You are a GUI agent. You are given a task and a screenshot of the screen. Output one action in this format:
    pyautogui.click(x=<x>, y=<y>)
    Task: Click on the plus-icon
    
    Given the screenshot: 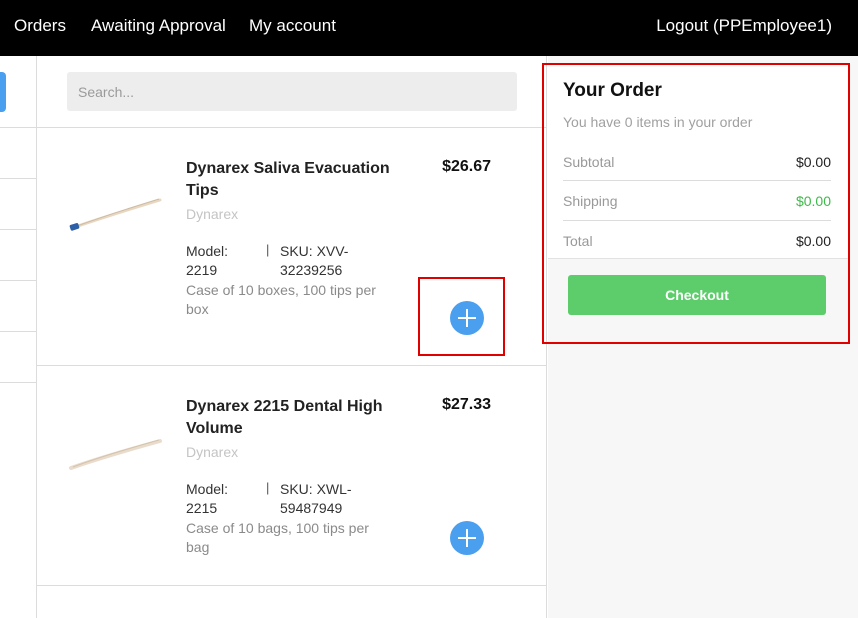 What is the action you would take?
    pyautogui.click(x=467, y=538)
    